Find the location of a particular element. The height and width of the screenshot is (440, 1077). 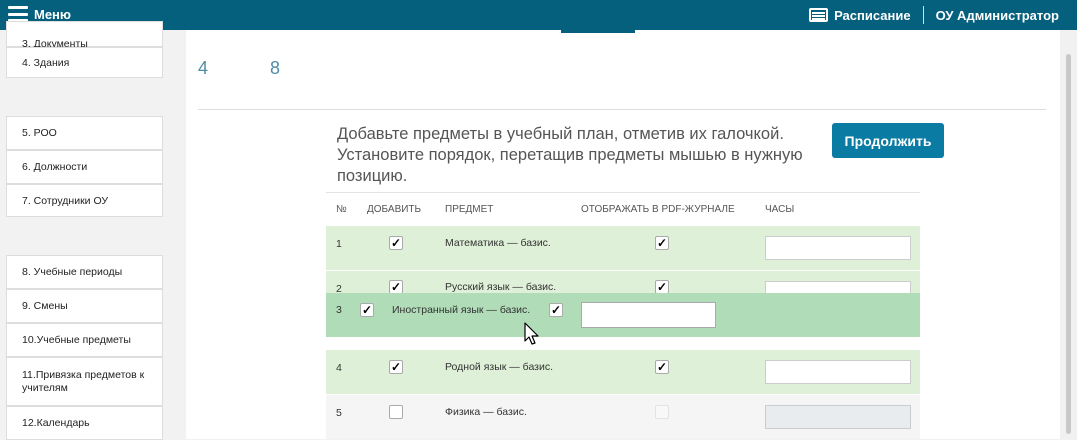

step-number: 4 is located at coordinates (203, 68).